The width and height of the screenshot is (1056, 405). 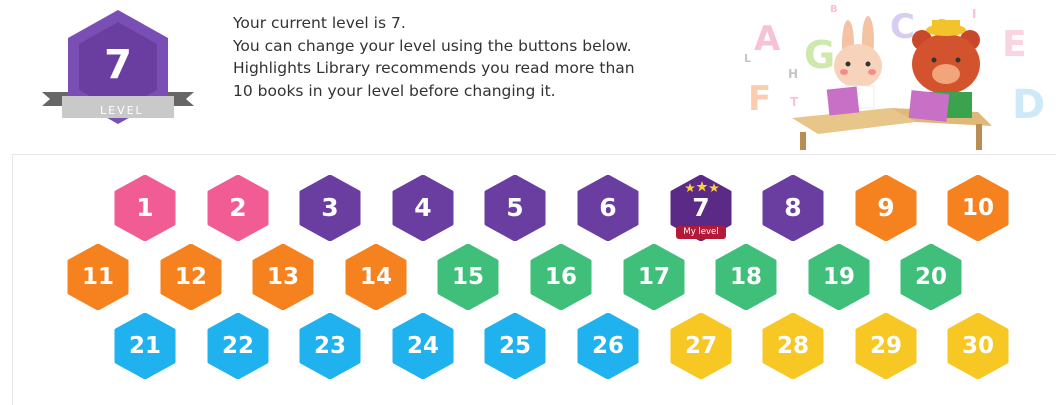 I want to click on level-number: 13, so click(x=282, y=277).